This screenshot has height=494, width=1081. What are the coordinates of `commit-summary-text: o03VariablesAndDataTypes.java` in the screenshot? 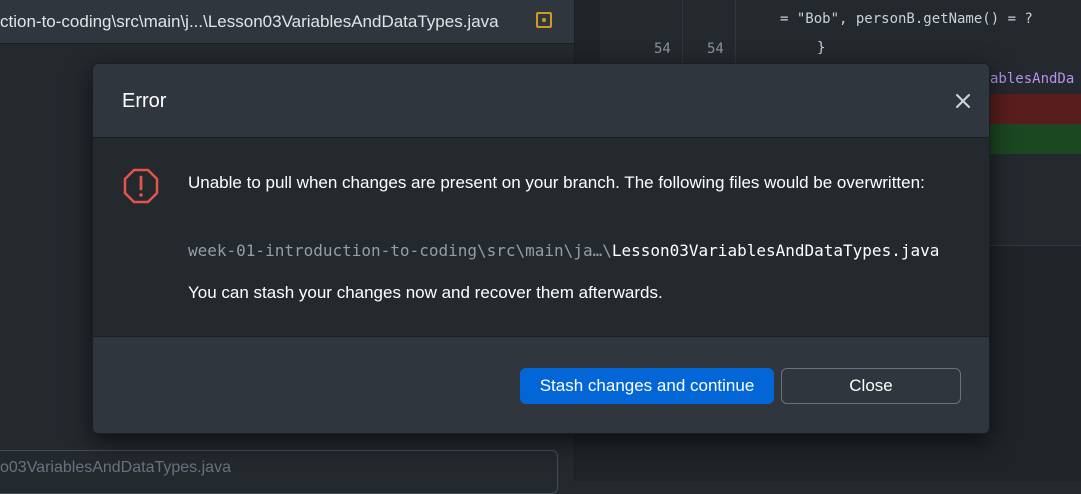 It's located at (115, 467).